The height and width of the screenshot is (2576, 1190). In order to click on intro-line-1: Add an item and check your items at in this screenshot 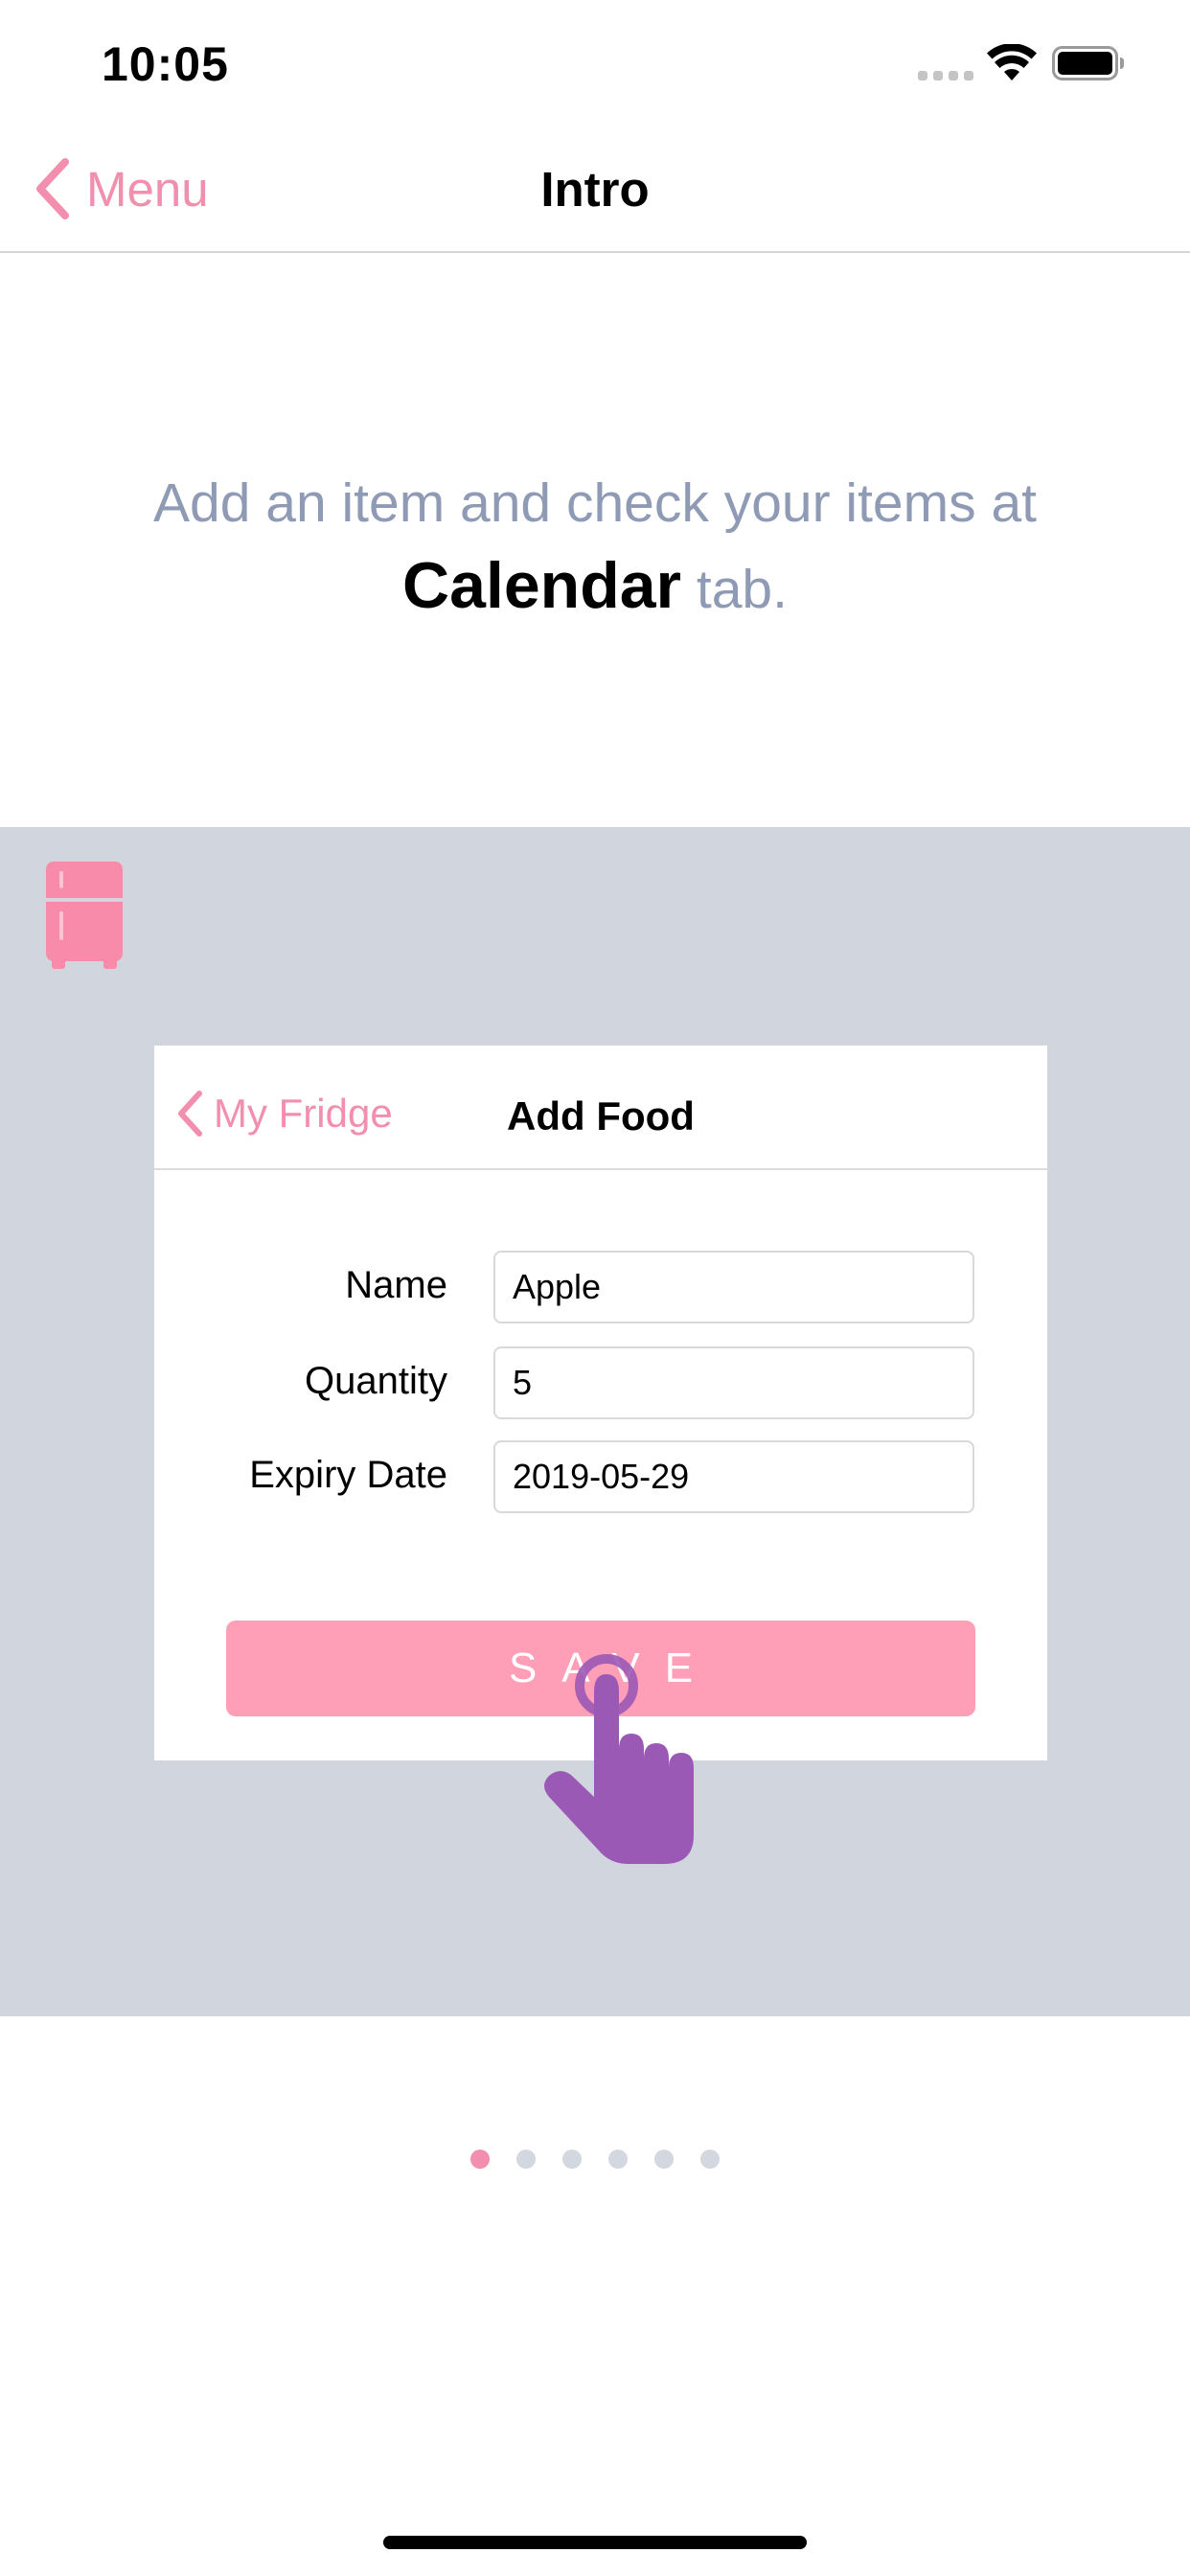, I will do `click(595, 503)`.